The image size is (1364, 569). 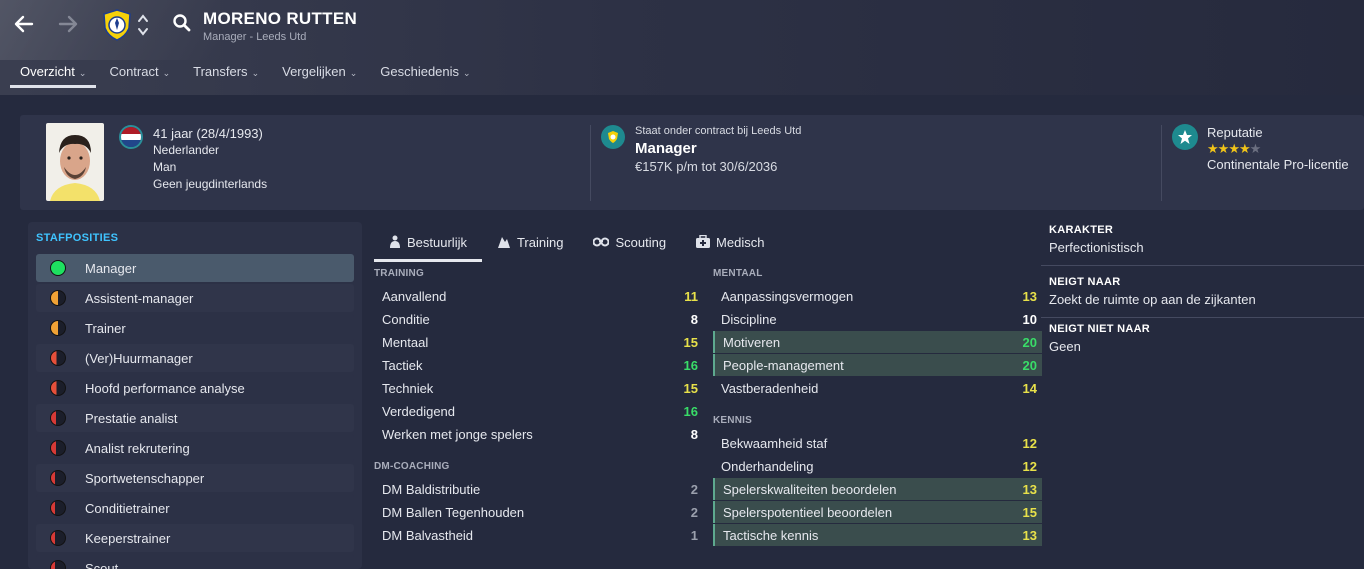 I want to click on attribute-row: DM Balvastheid 1, so click(x=538, y=535).